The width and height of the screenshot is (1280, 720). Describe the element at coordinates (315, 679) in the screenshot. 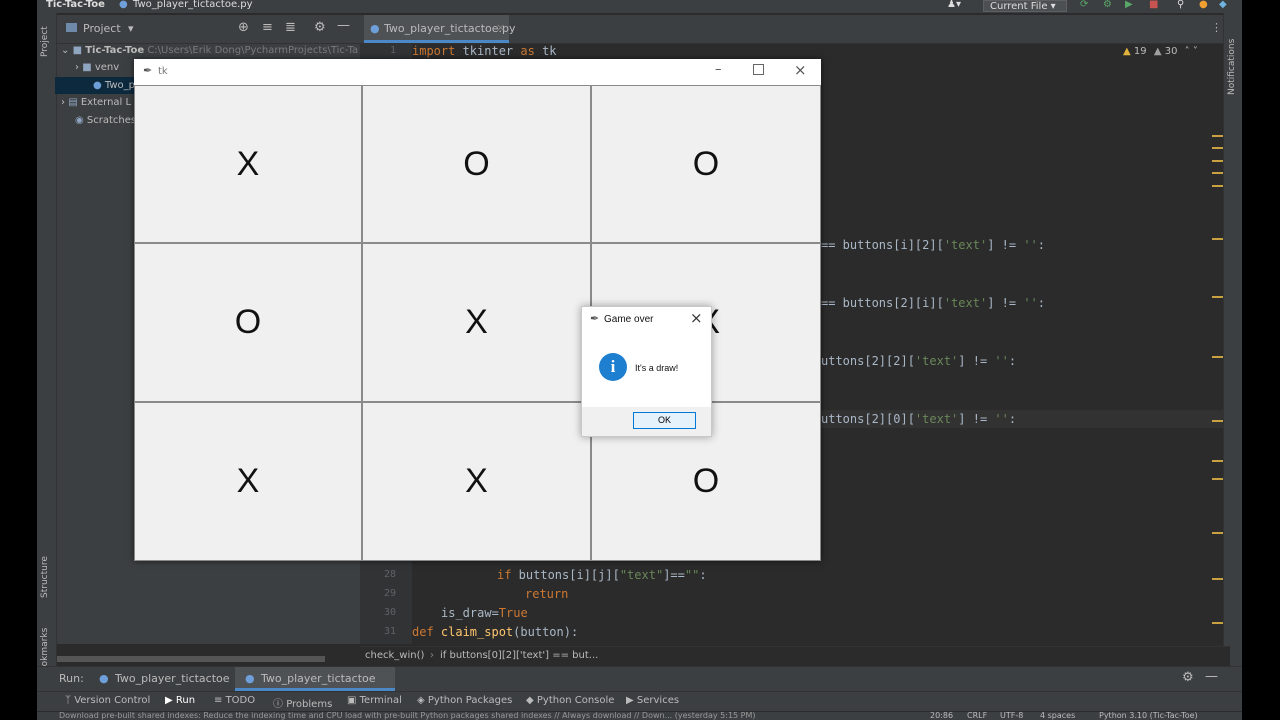

I see `run-tab-active: ● Two_player_tictactoe` at that location.